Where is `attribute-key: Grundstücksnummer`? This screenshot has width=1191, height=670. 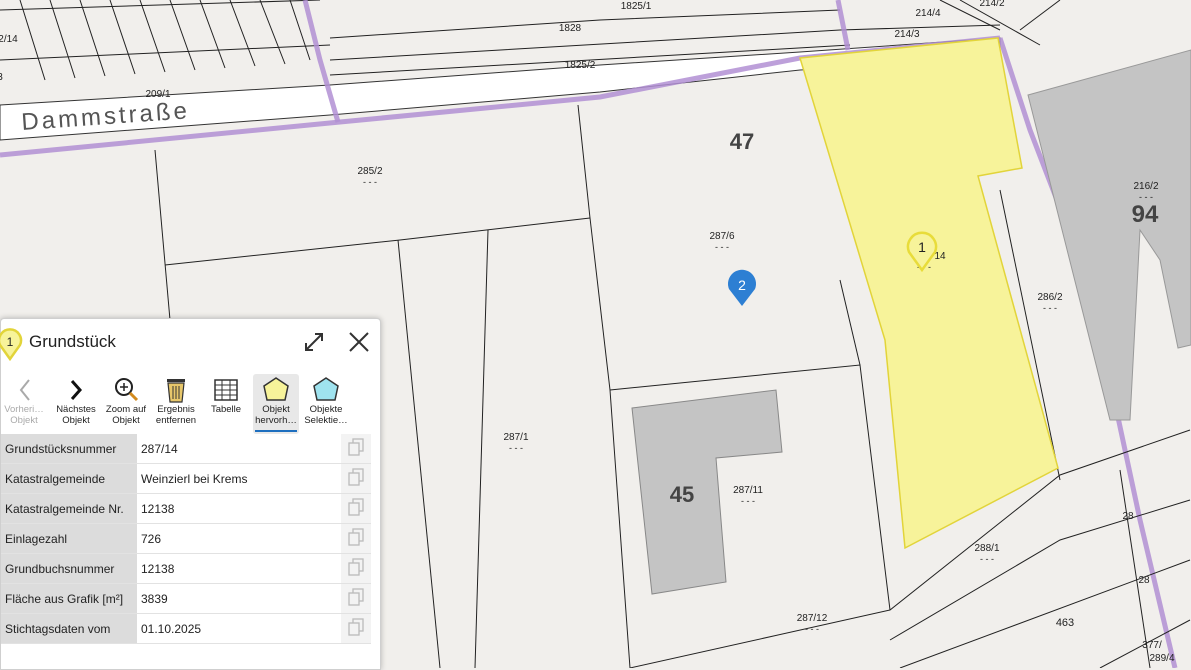 attribute-key: Grundstücksnummer is located at coordinates (69, 449).